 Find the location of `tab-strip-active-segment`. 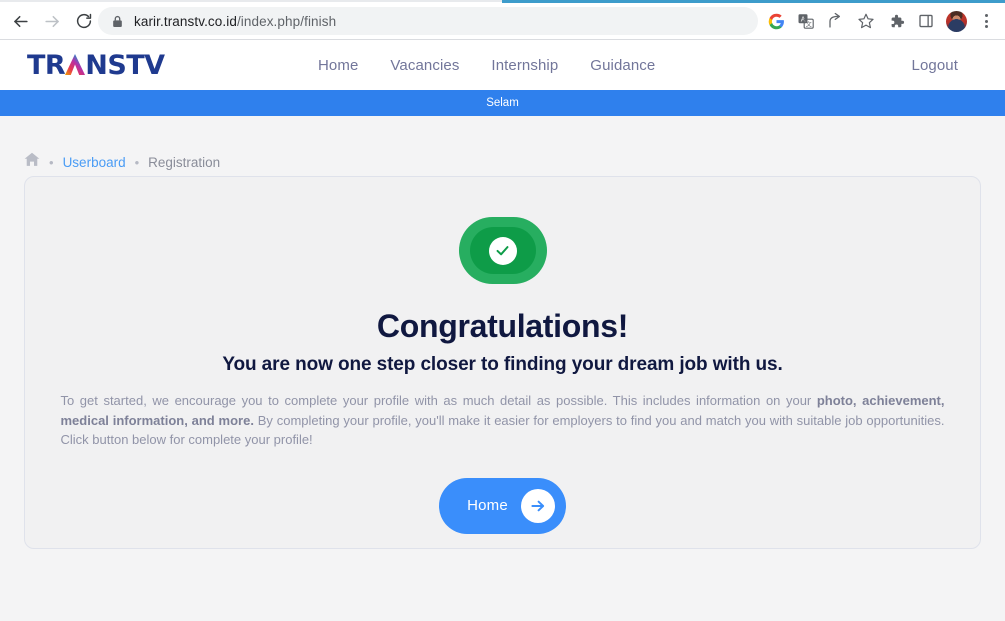

tab-strip-active-segment is located at coordinates (753, 1).